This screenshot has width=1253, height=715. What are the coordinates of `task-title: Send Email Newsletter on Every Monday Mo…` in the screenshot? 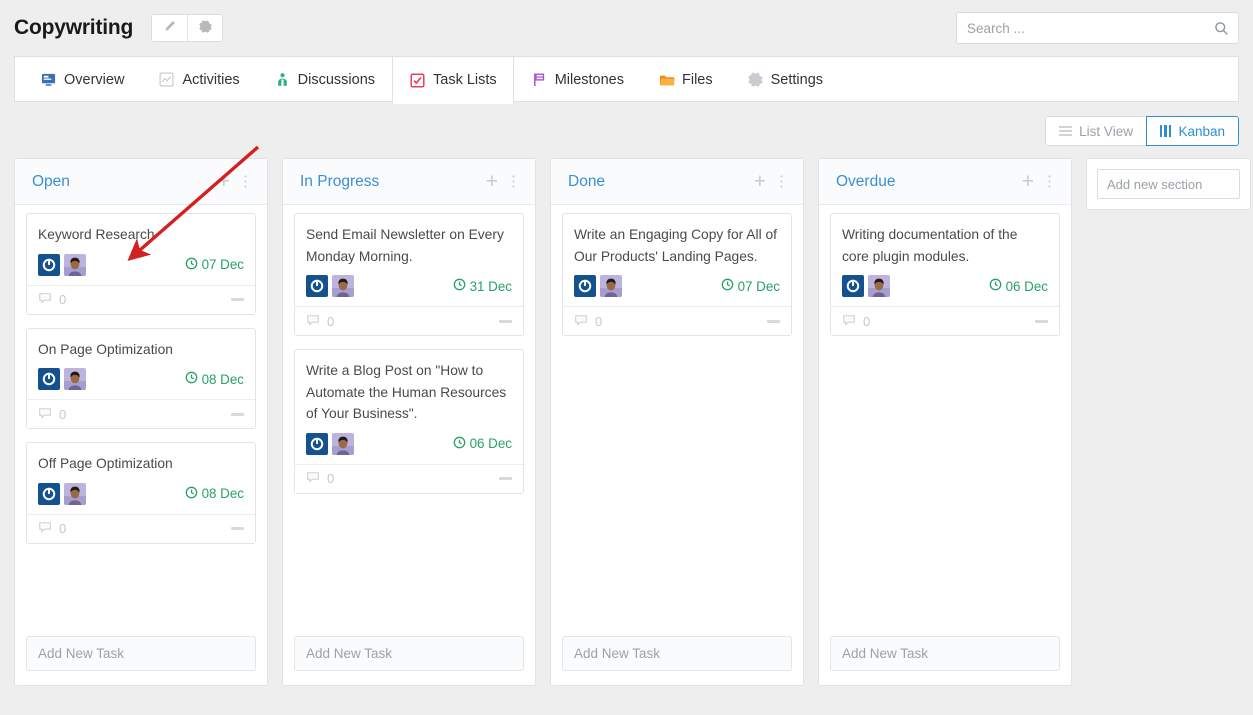 It's located at (409, 245).